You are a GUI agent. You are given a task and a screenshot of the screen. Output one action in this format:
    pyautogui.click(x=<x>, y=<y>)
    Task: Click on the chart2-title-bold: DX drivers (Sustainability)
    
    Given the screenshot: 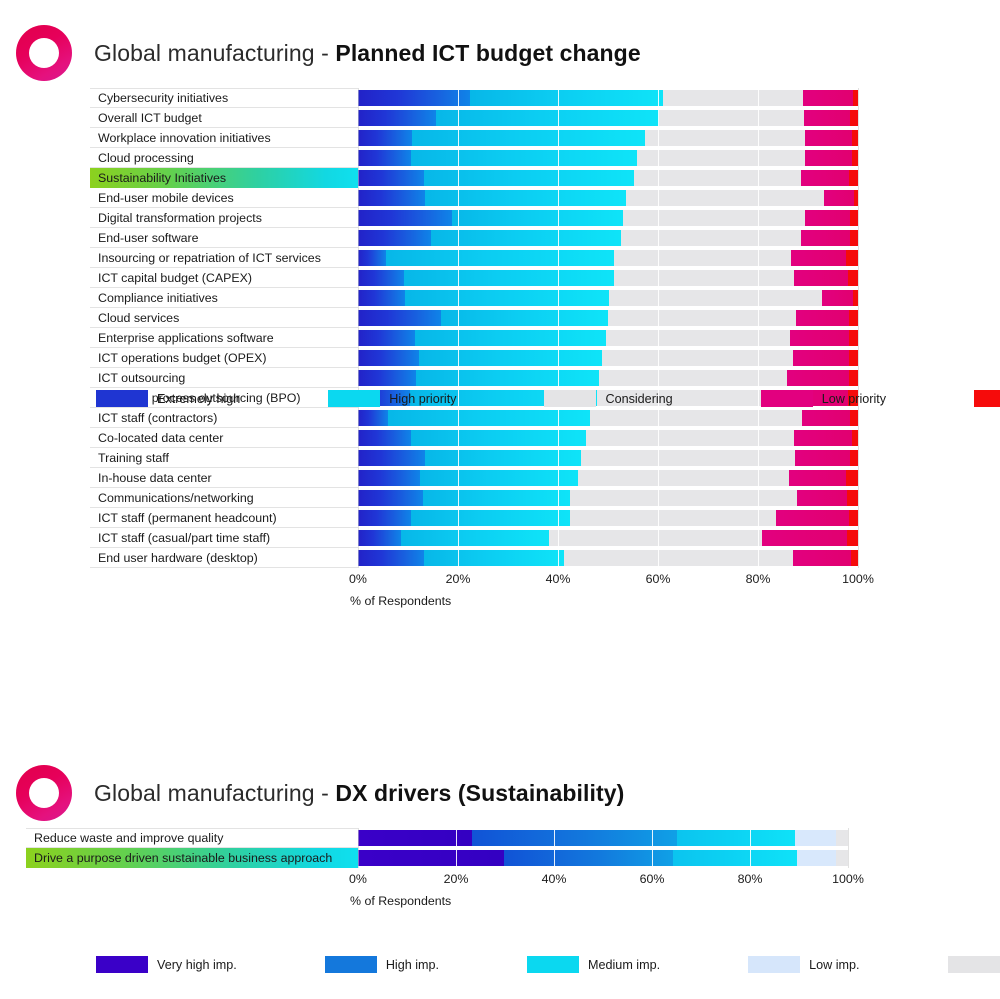 What is the action you would take?
    pyautogui.click(x=480, y=792)
    